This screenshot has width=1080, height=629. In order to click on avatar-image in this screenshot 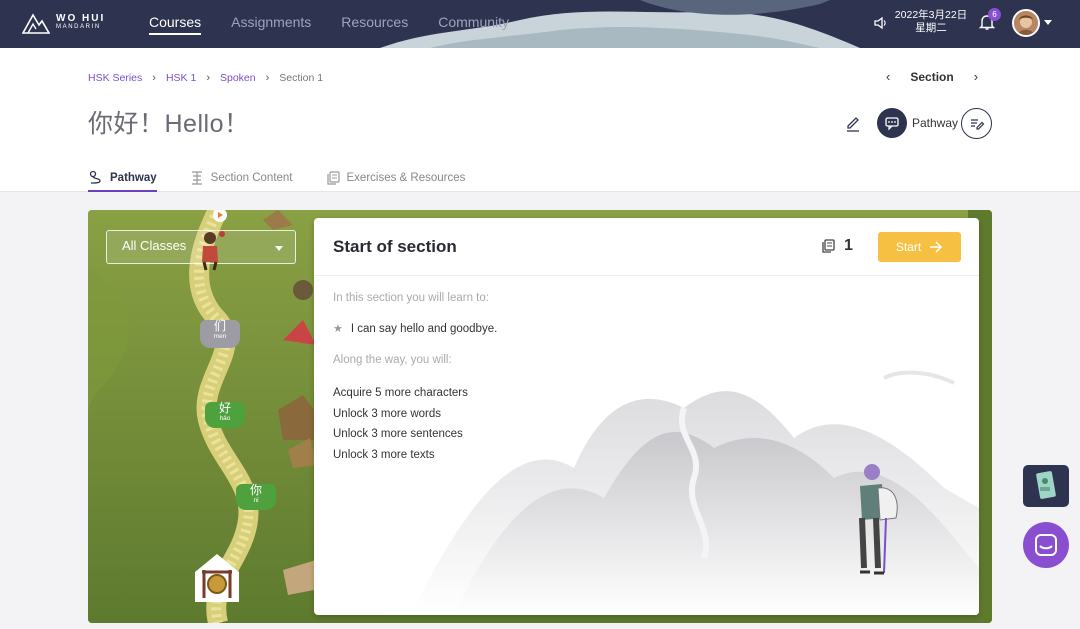, I will do `click(1026, 23)`.